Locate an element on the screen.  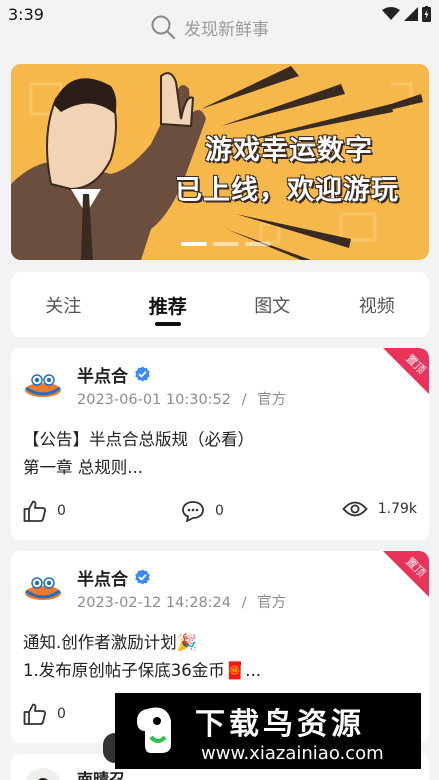
post-meta: 2023-06-01 10:30:52 / 官方 is located at coordinates (181, 398).